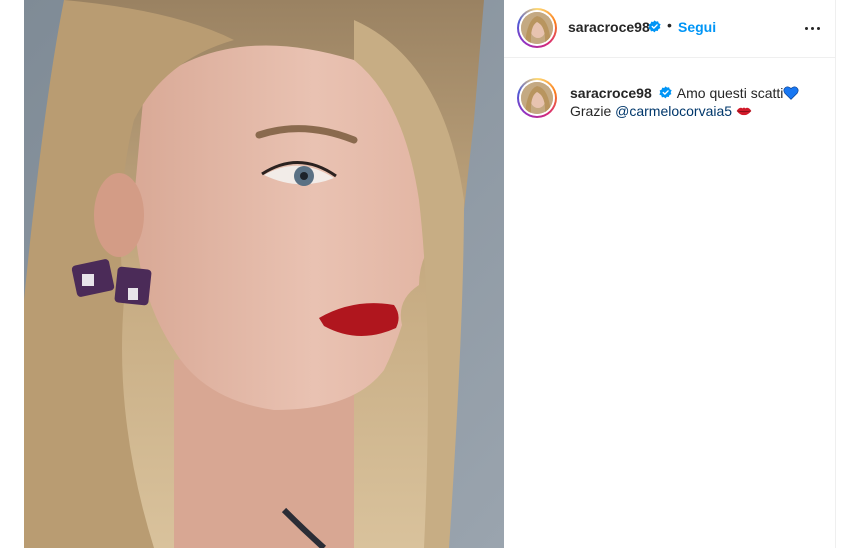 The height and width of the screenshot is (548, 862). Describe the element at coordinates (611, 93) in the screenshot. I see `caption-username: saracroce98` at that location.